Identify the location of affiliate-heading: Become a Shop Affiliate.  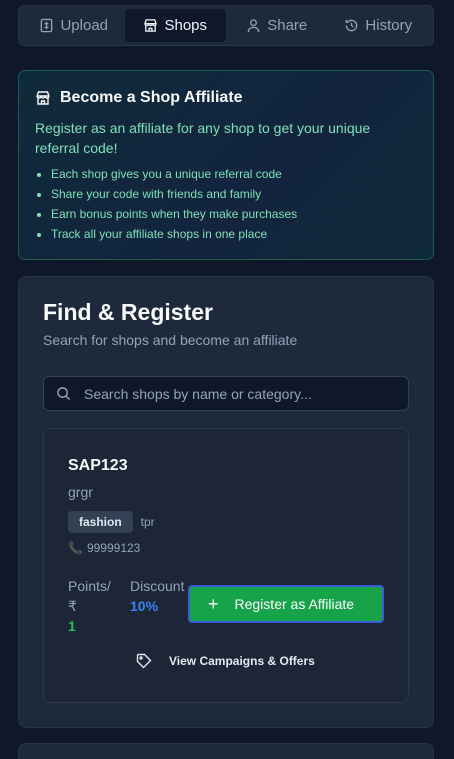
(226, 98).